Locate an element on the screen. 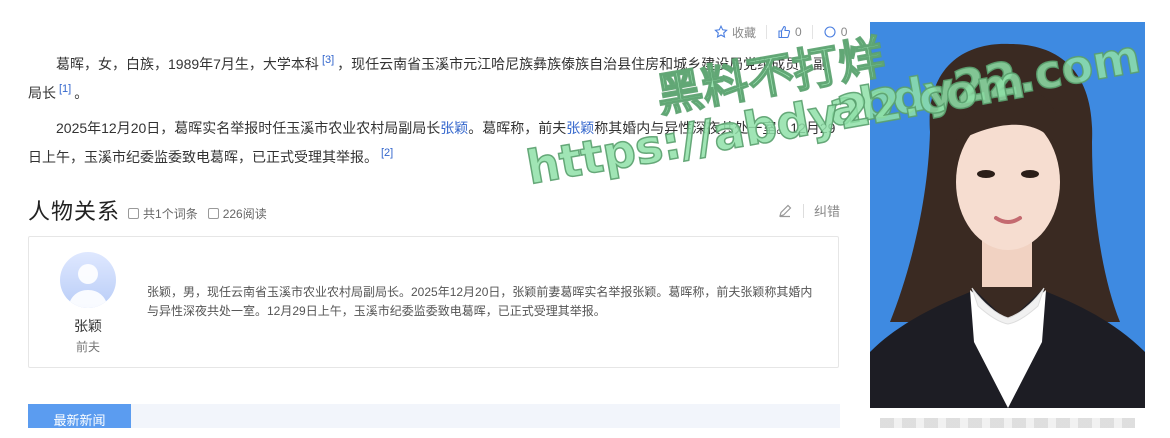 Image resolution: width=1170 pixels, height=438 pixels. news-section: 最新新闻 is located at coordinates (434, 416).